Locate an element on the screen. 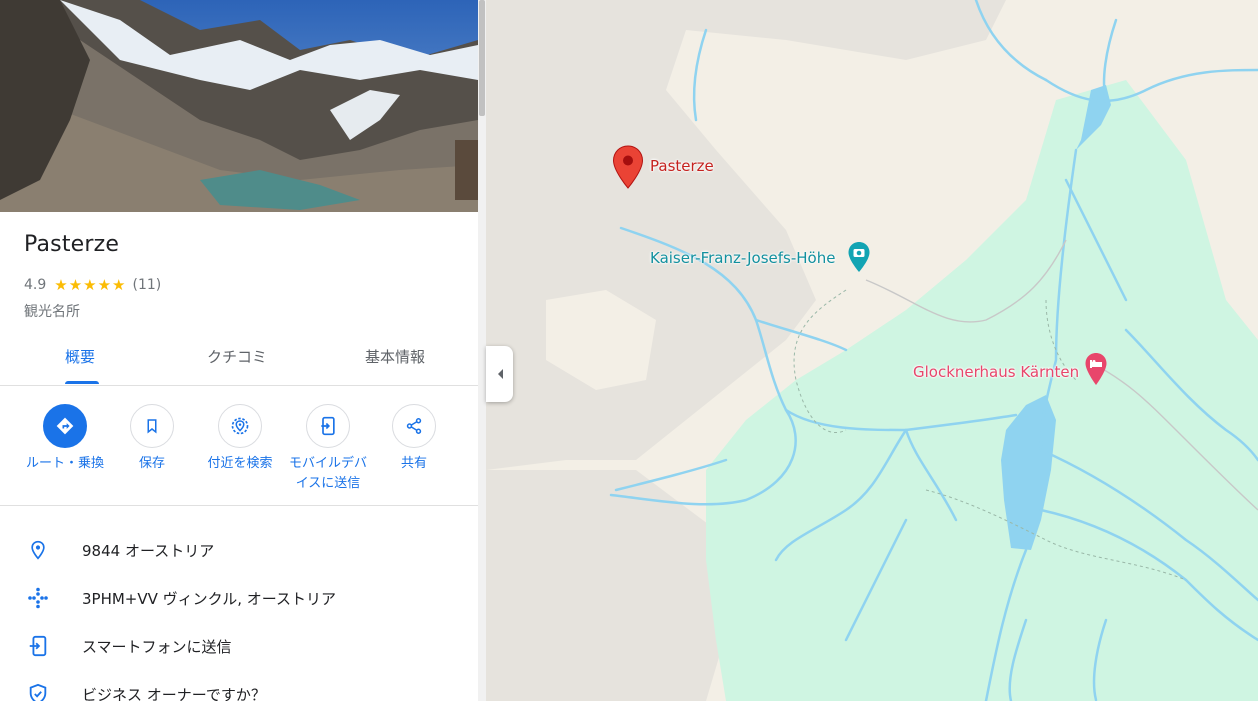 The image size is (1258, 701). send-to-phone-text: スマートフォンに送信 is located at coordinates (157, 646).